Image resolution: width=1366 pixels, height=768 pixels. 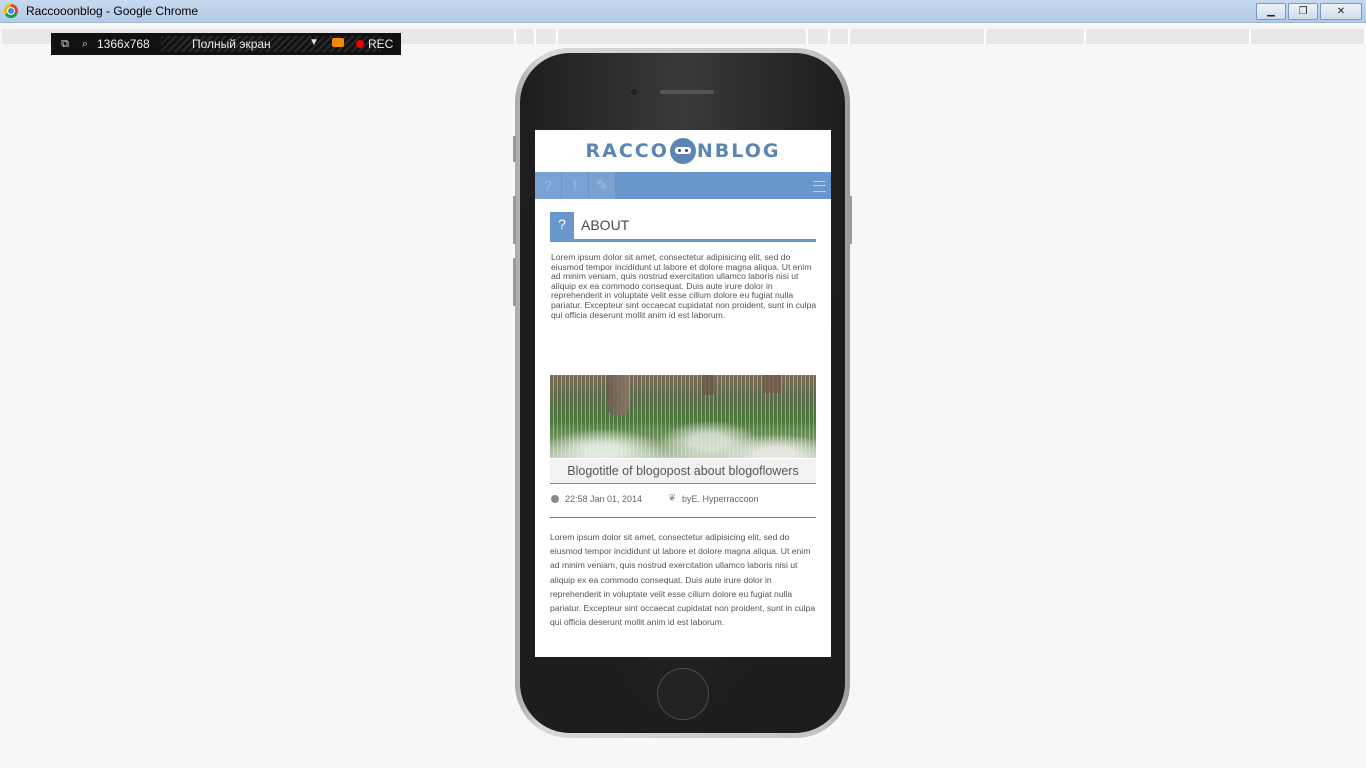 I want to click on post-meta: 22:58 Jan 01, 2014 ❦ byE. Hyperraccoon, so click(x=683, y=503).